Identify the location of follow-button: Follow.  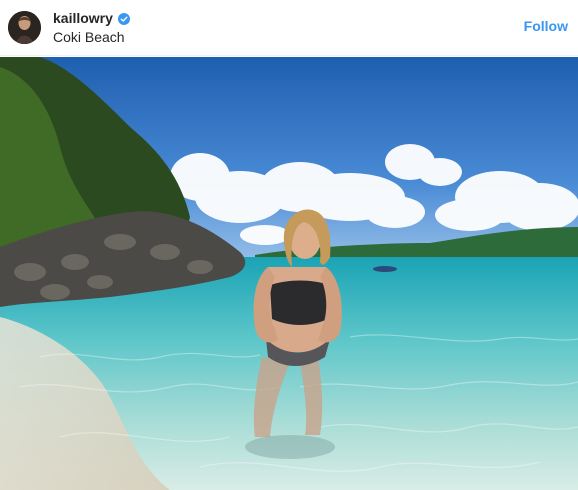
(546, 26).